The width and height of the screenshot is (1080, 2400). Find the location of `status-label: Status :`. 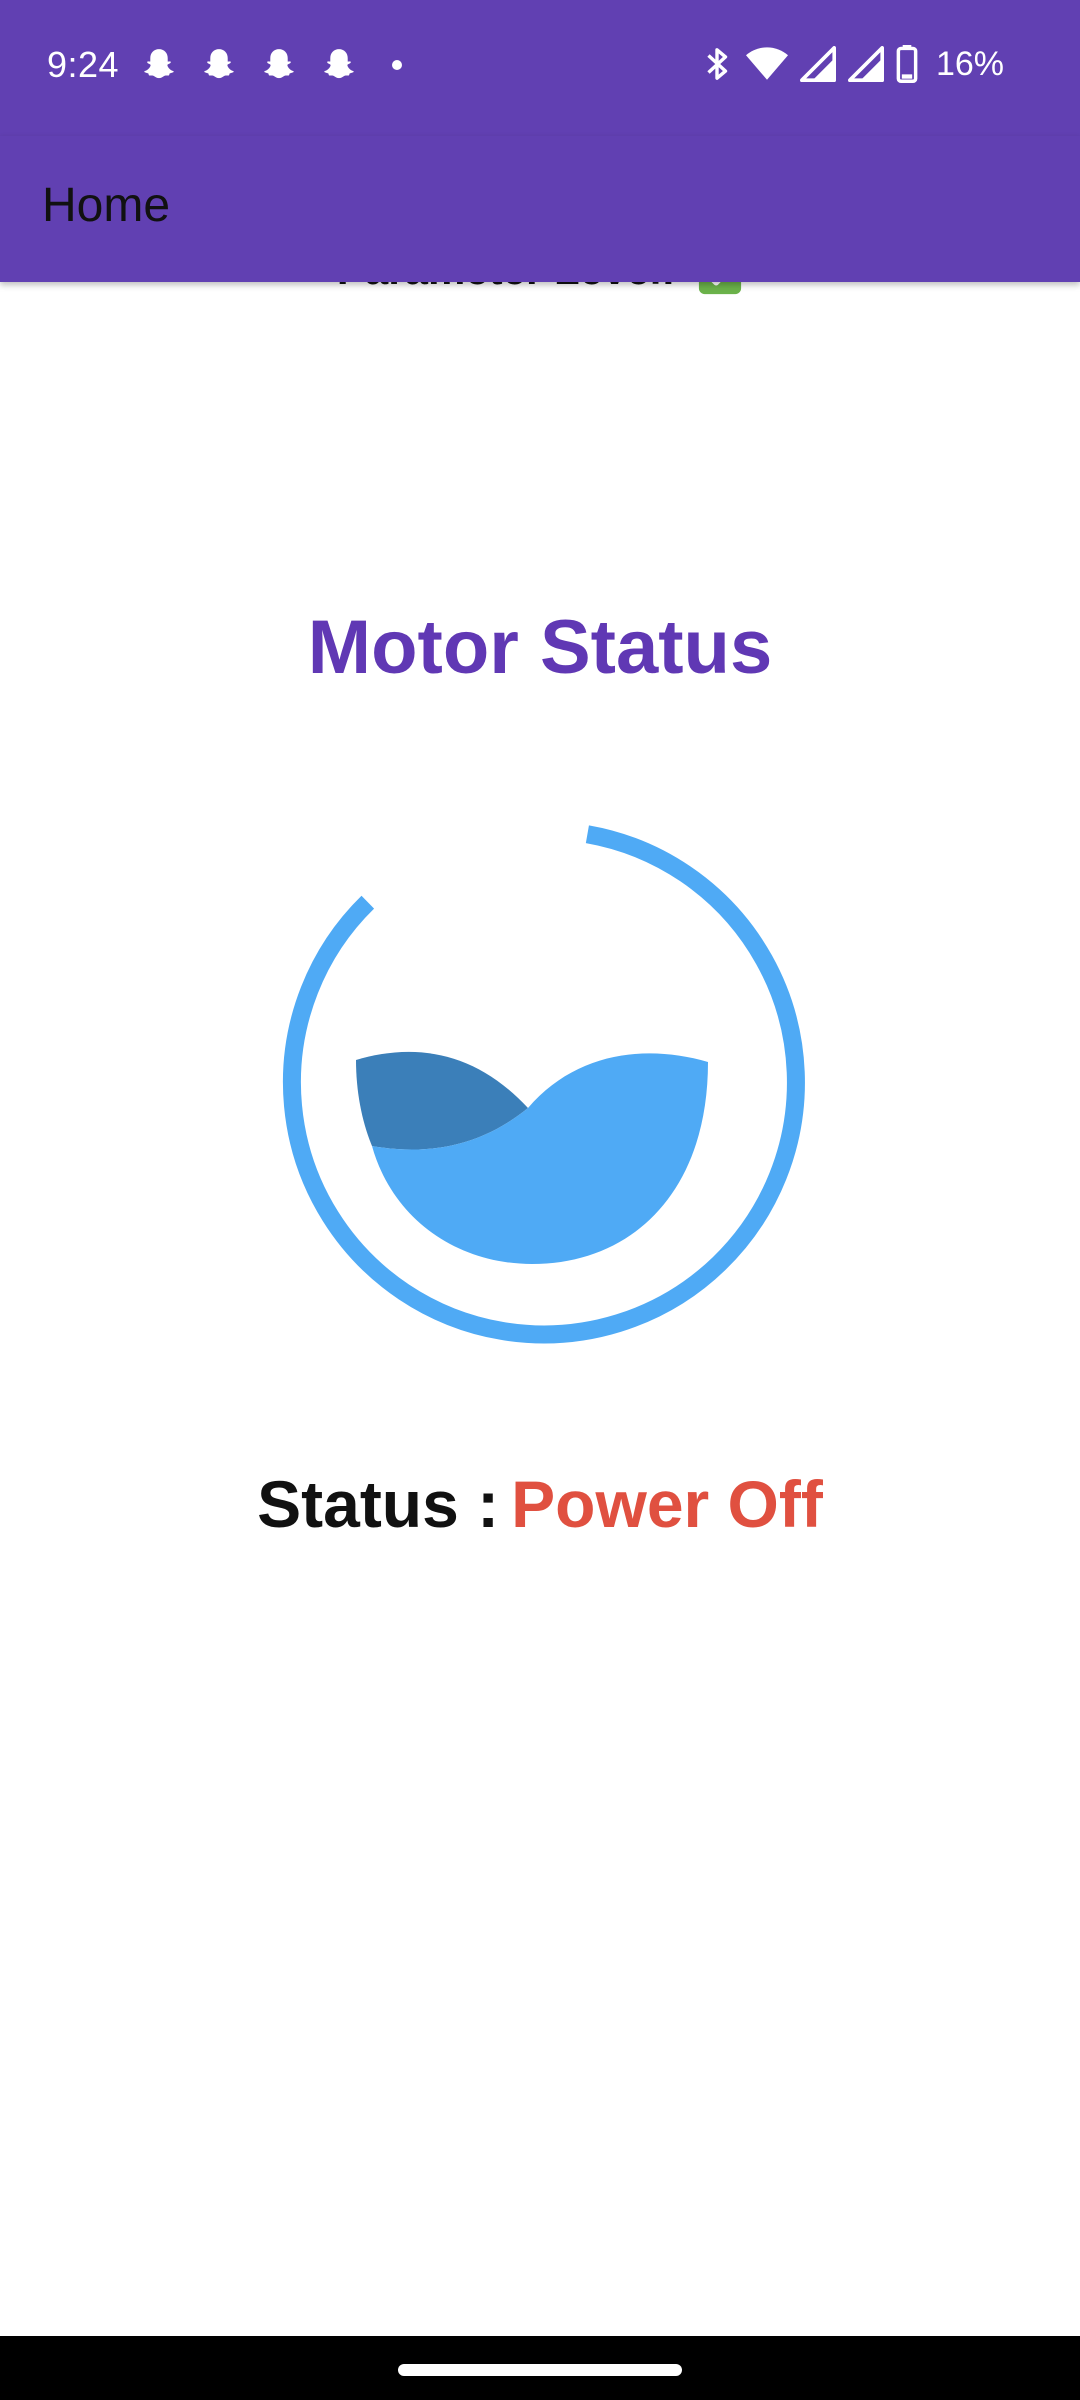

status-label: Status : is located at coordinates (378, 1504).